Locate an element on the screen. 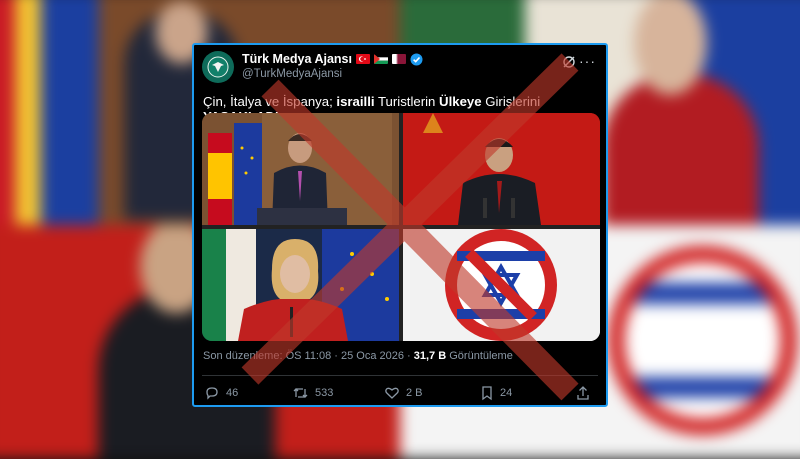 The height and width of the screenshot is (459, 800). turkey-flag-icon is located at coordinates (363, 59).